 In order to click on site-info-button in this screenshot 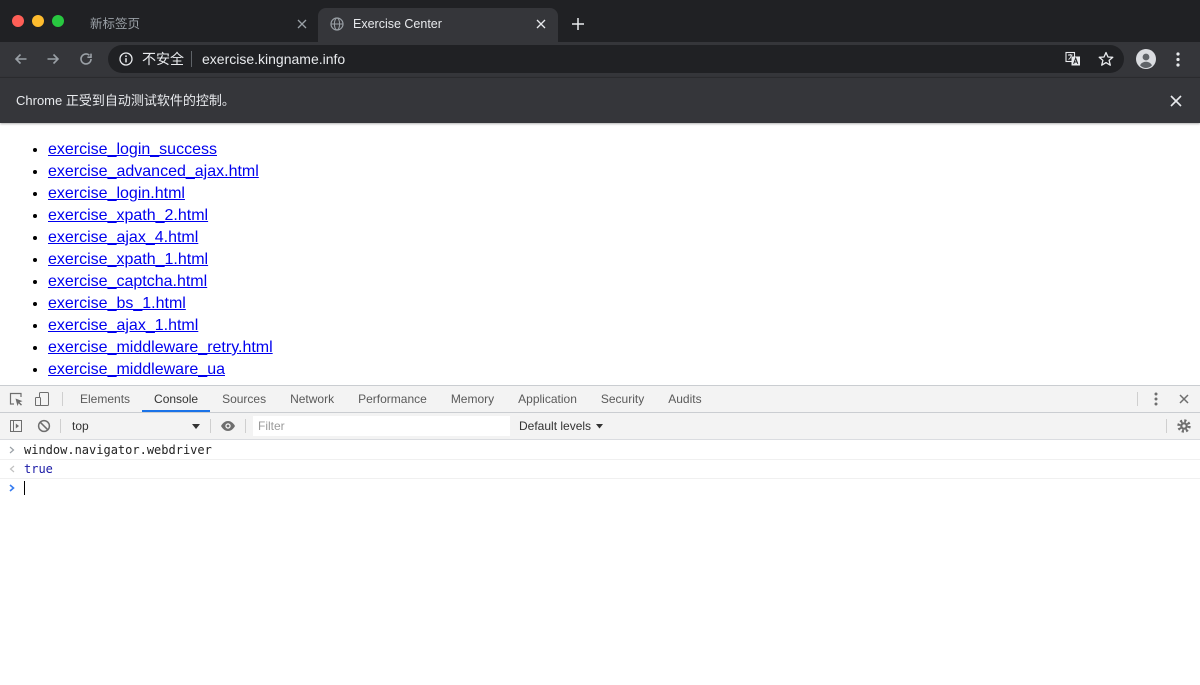, I will do `click(126, 59)`.